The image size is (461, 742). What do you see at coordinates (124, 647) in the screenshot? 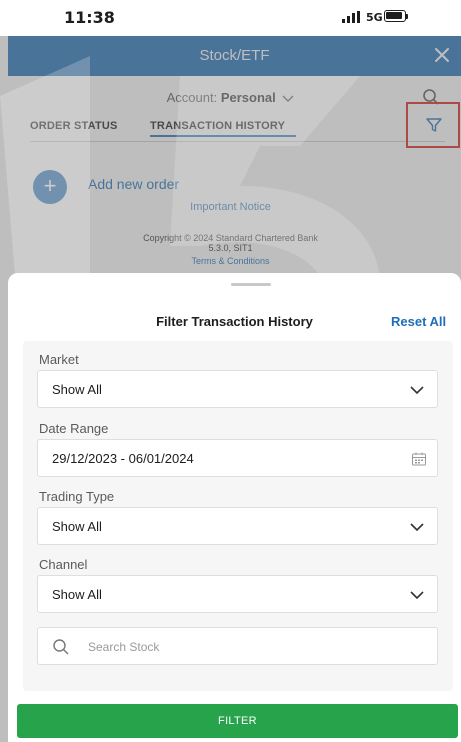
I see `search-stock-placeholder: Search Stock` at bounding box center [124, 647].